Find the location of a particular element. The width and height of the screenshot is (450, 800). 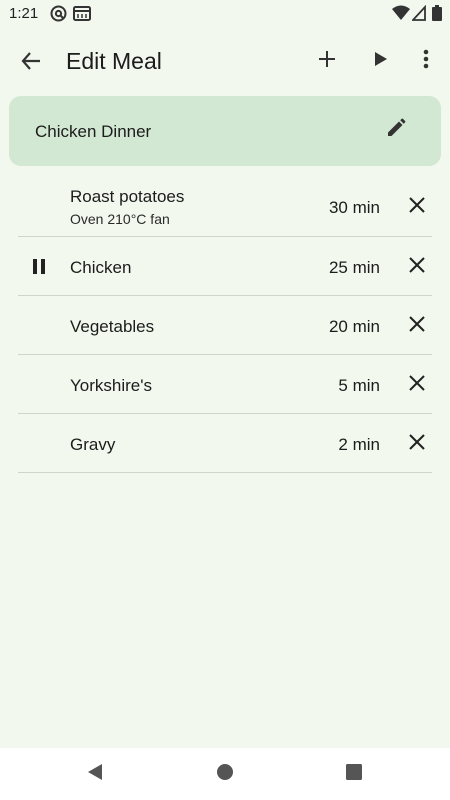

system-nav-bar is located at coordinates (225, 774).